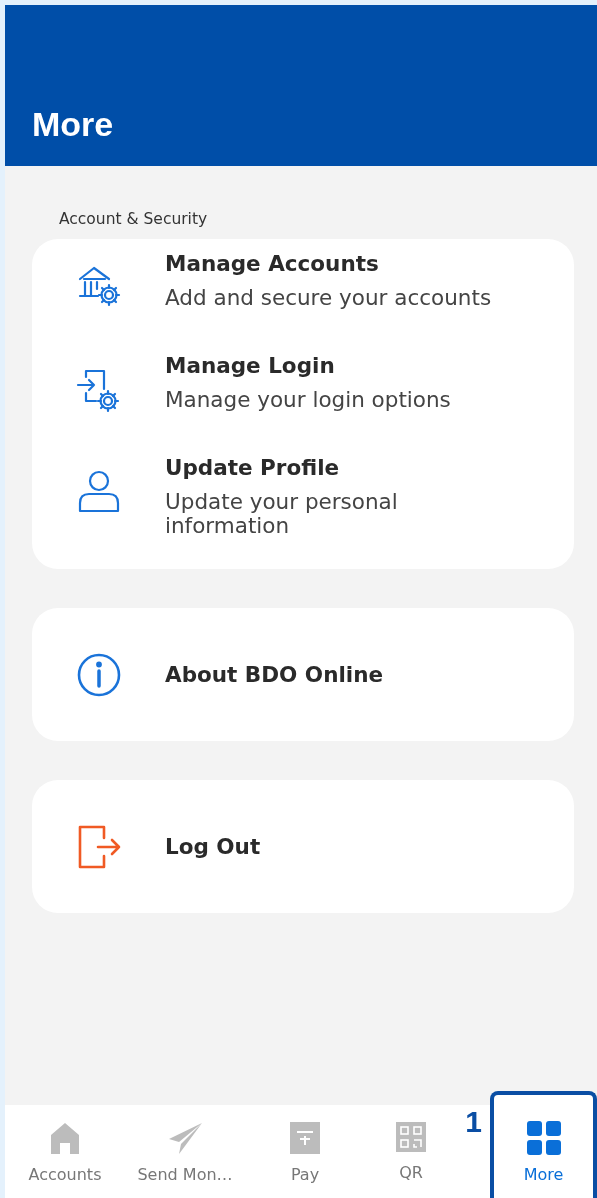 This screenshot has height=1198, width=597. I want to click on section-label: Account & Security, so click(134, 219).